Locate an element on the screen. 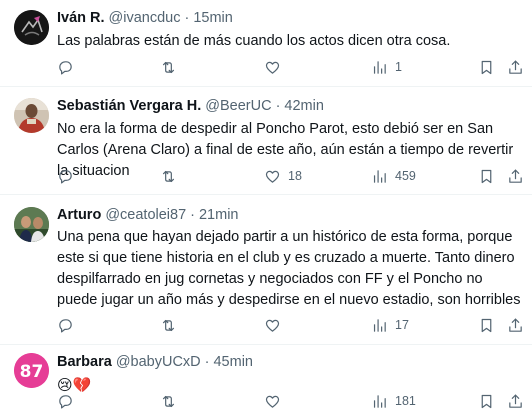 This screenshot has height=417, width=532. author-name: Barbara is located at coordinates (84, 362).